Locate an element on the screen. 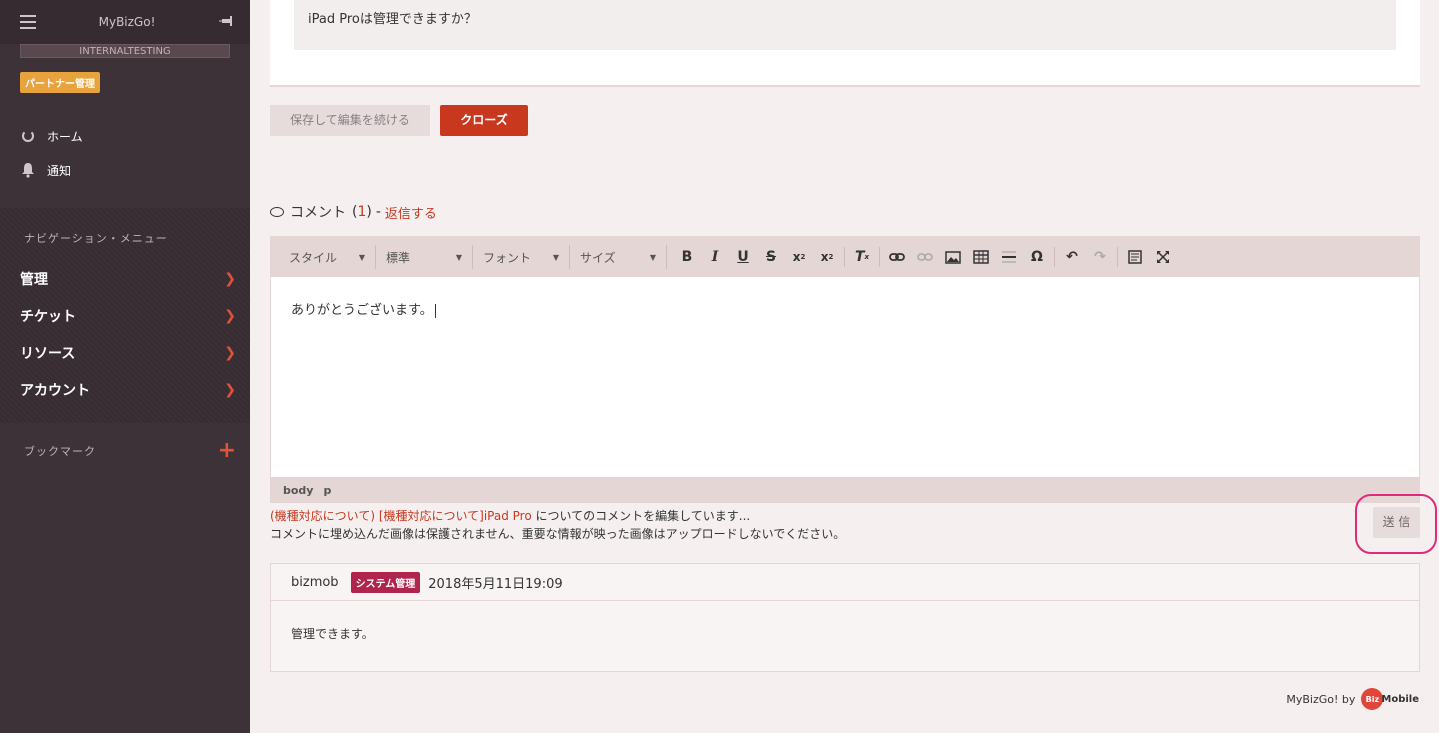 This screenshot has height=733, width=1439. comment-timestamp: 2018年5月11日19:09 is located at coordinates (495, 584).